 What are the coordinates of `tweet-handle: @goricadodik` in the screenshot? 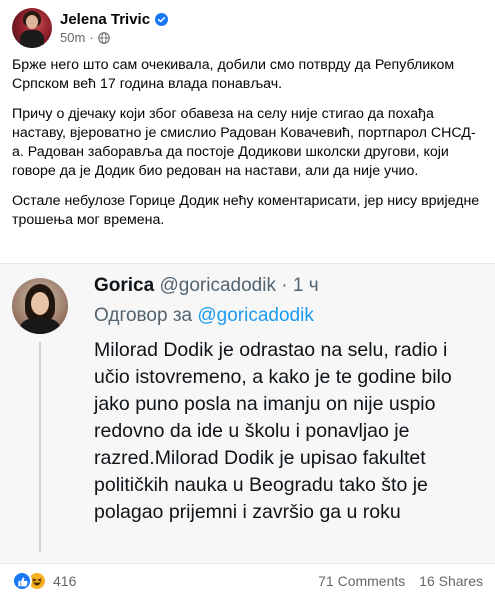 It's located at (217, 285).